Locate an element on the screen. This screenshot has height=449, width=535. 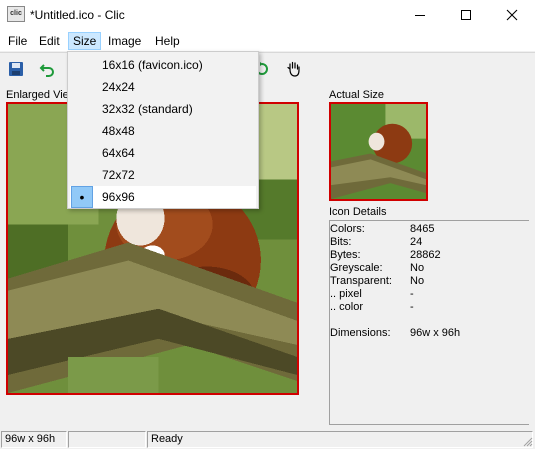
status-middle is located at coordinates (107, 439).